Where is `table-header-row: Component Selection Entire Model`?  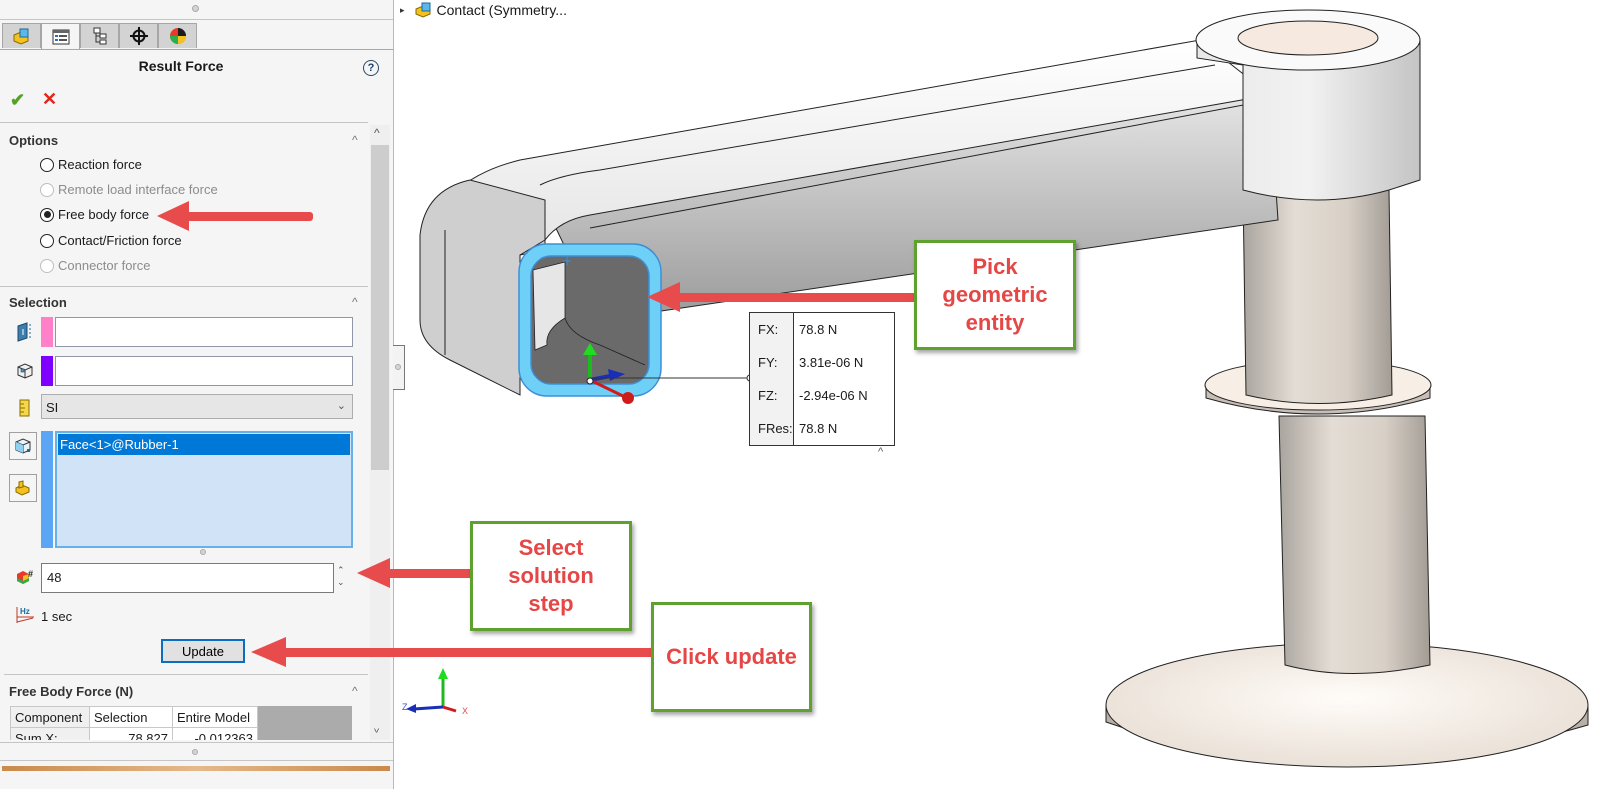
table-header-row: Component Selection Entire Model is located at coordinates (134, 717).